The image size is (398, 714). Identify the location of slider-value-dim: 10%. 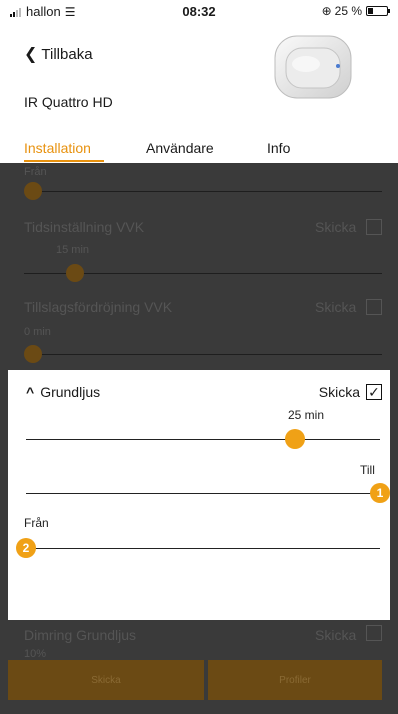
(35, 654).